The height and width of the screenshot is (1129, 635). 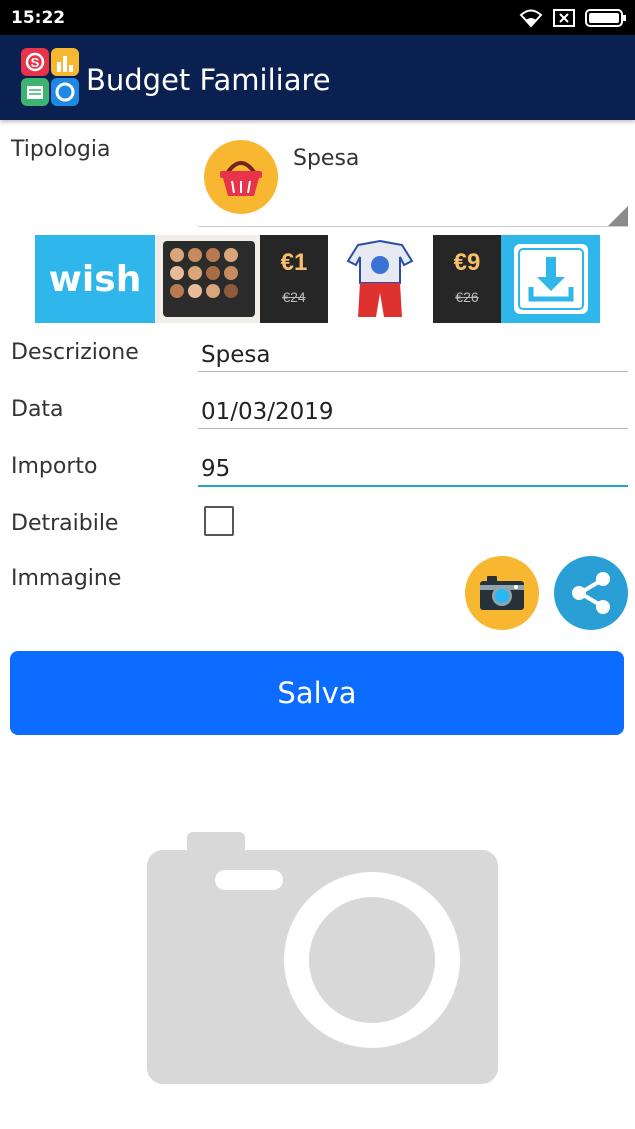 What do you see at coordinates (322, 958) in the screenshot?
I see `camera-placeholder-icon` at bounding box center [322, 958].